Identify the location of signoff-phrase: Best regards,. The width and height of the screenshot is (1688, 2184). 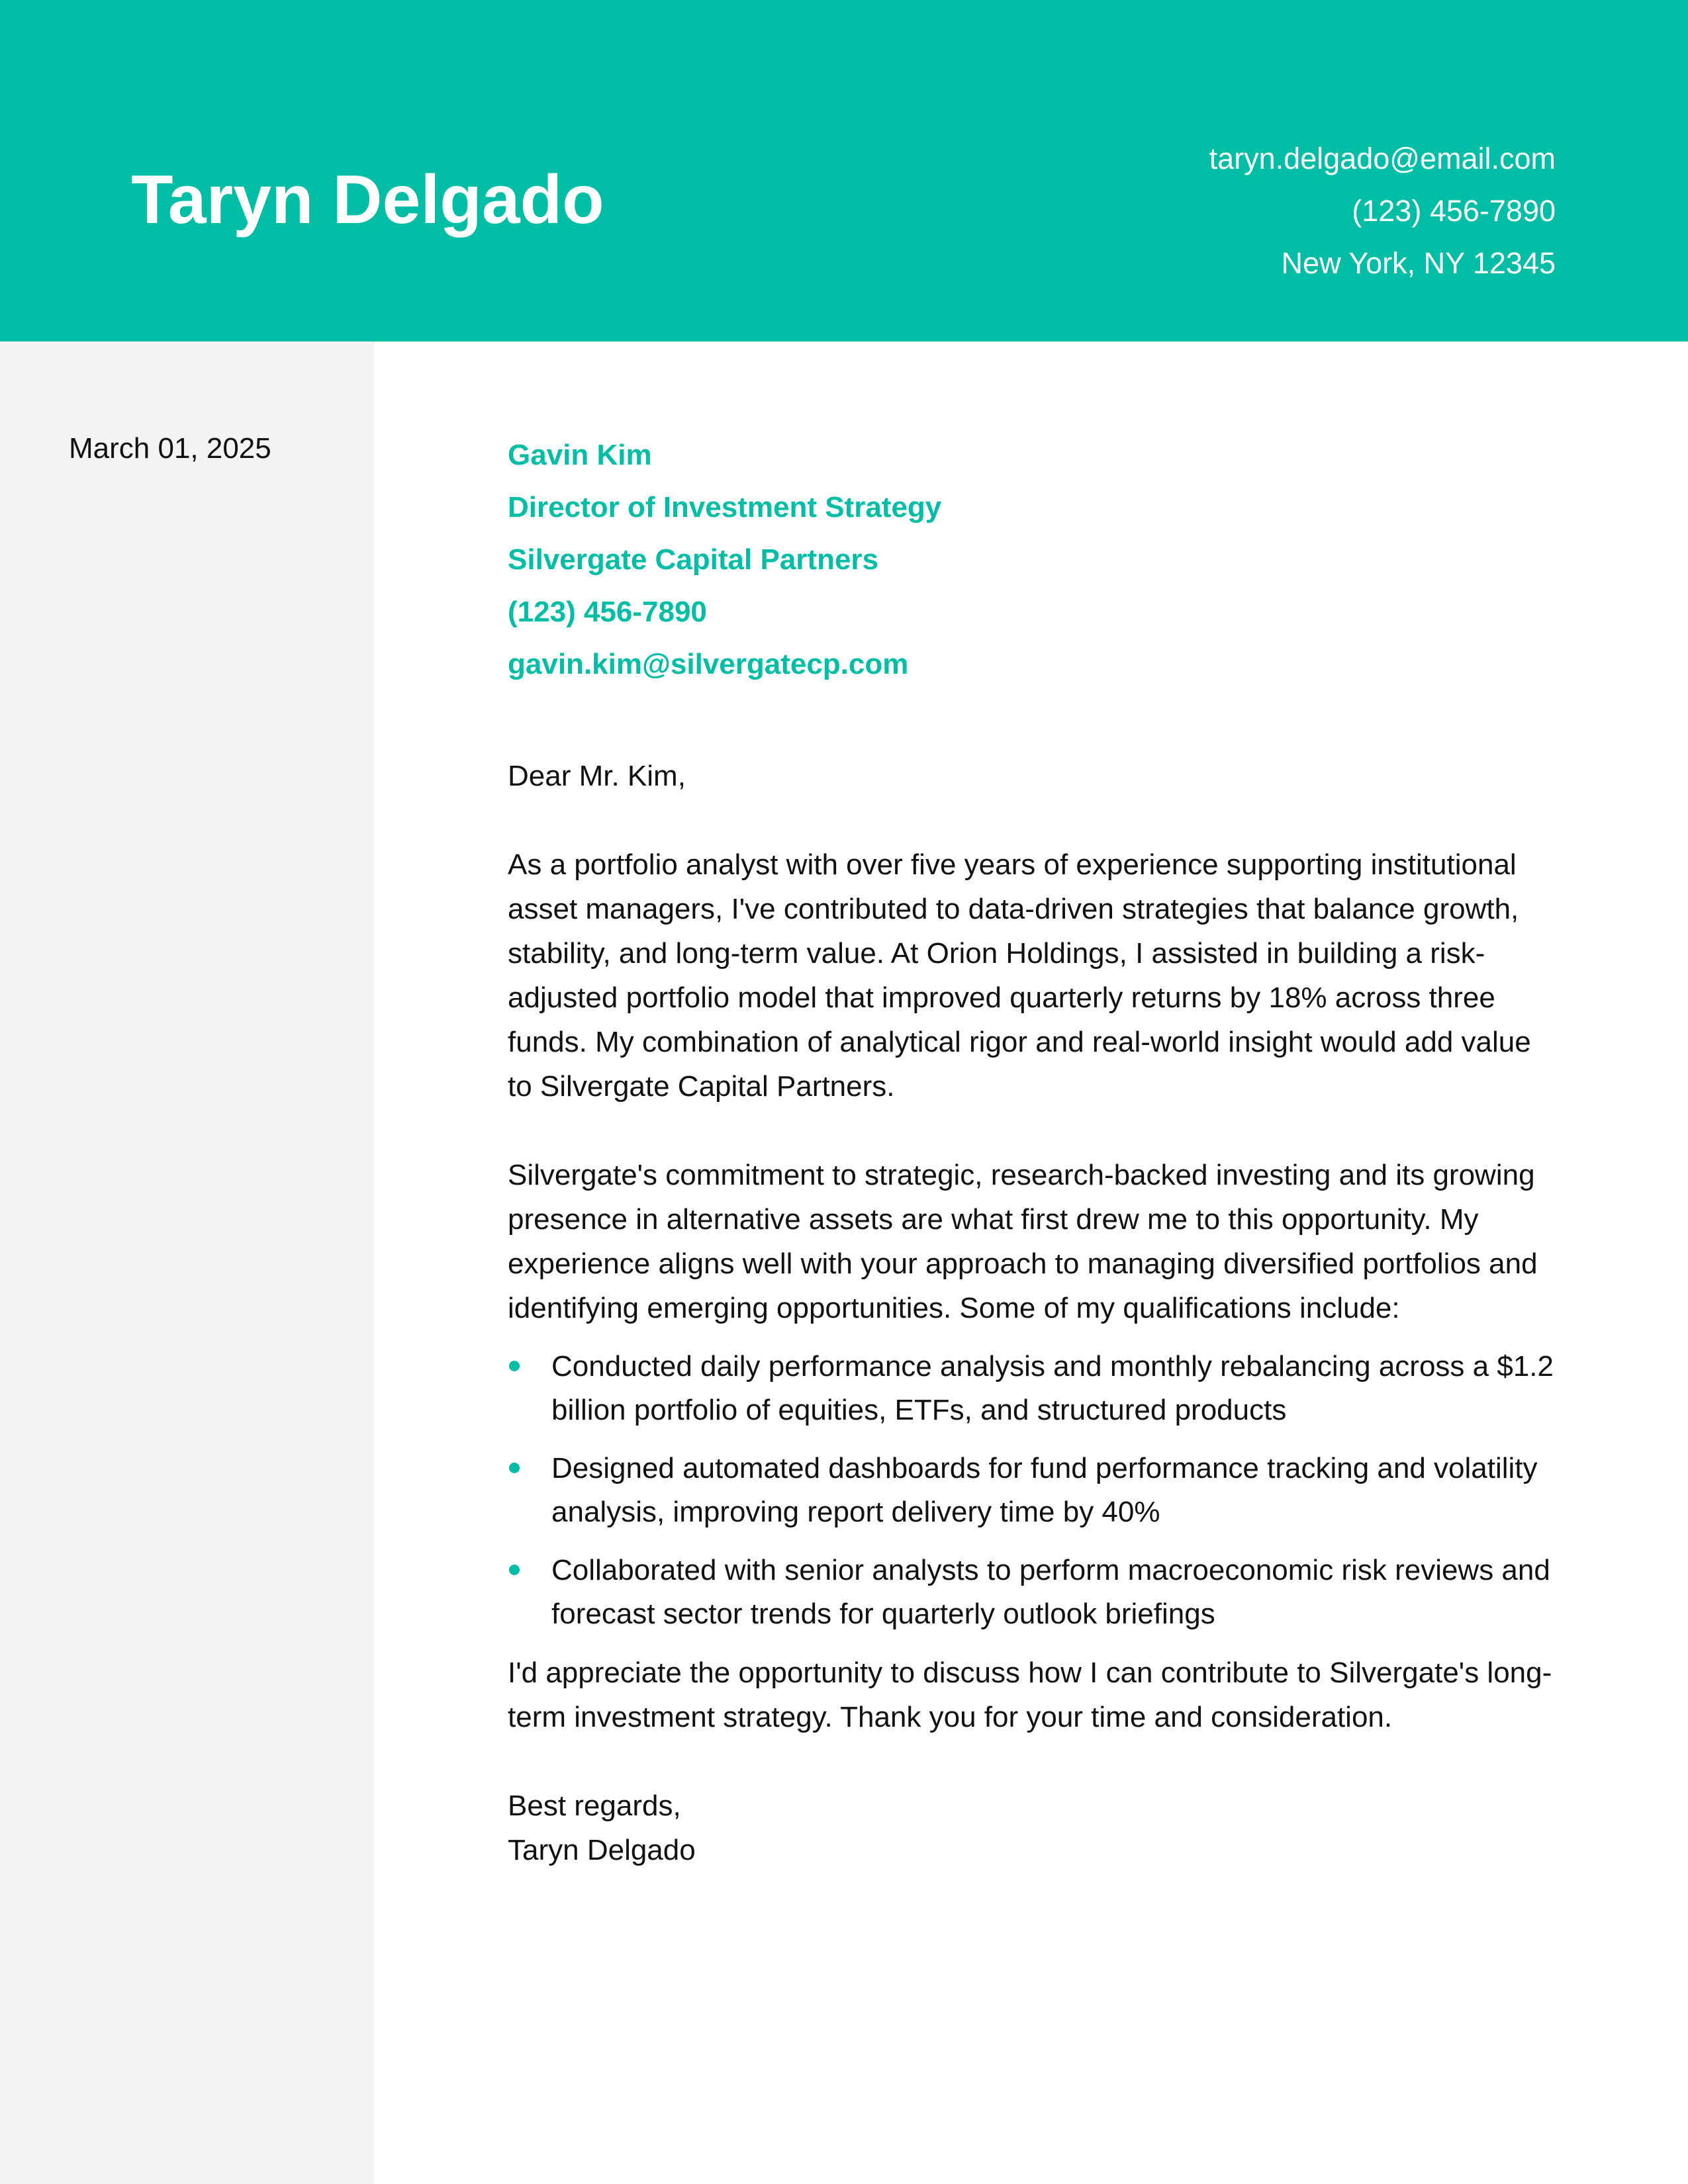
(594, 1806).